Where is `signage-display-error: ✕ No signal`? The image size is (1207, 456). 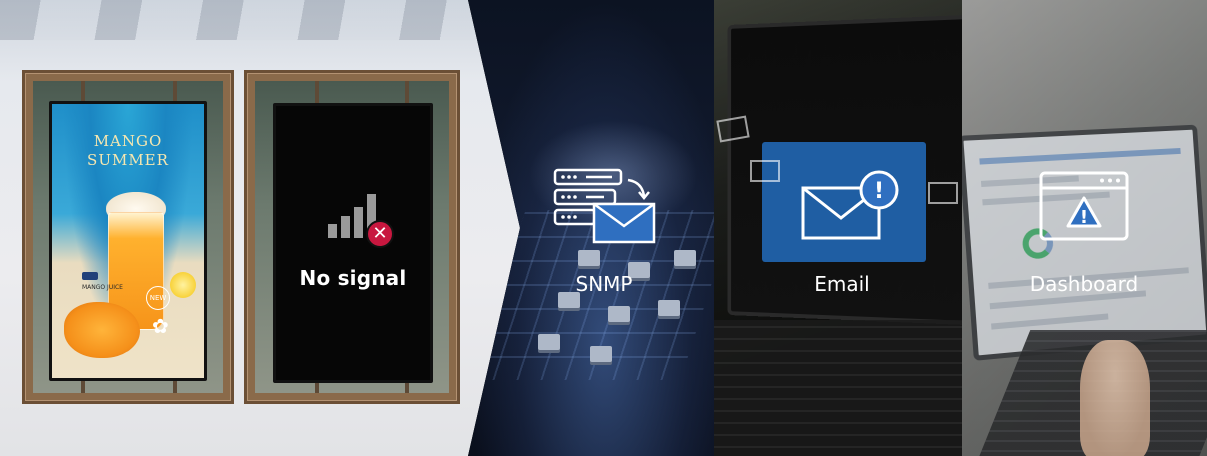
signage-display-error: ✕ No signal is located at coordinates (353, 243).